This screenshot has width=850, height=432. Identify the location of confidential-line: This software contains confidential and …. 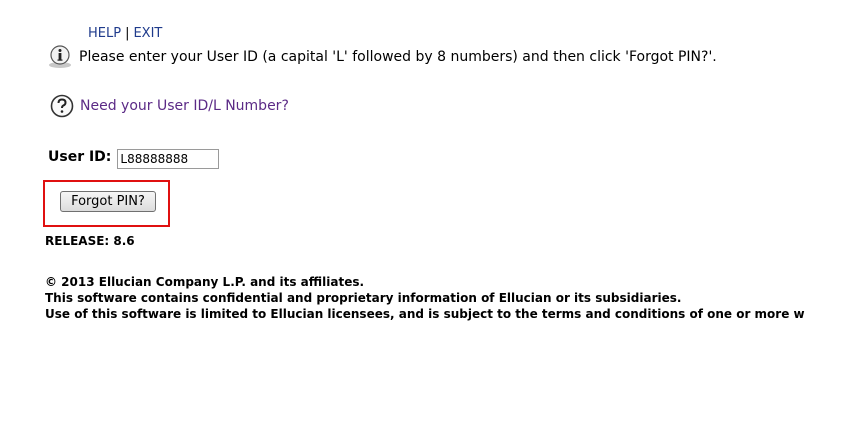
(363, 298).